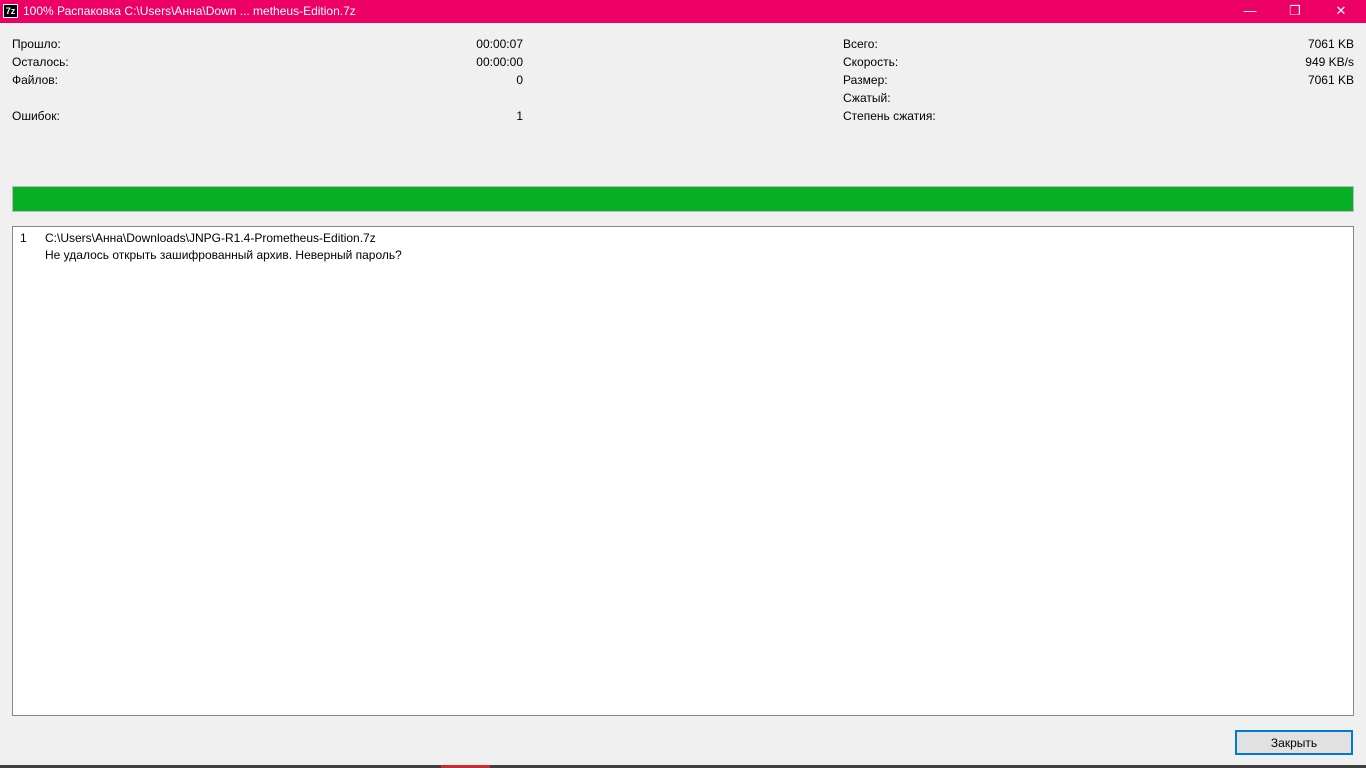 The width and height of the screenshot is (1366, 768). I want to click on remaining-value: 00:00:00, so click(499, 62).